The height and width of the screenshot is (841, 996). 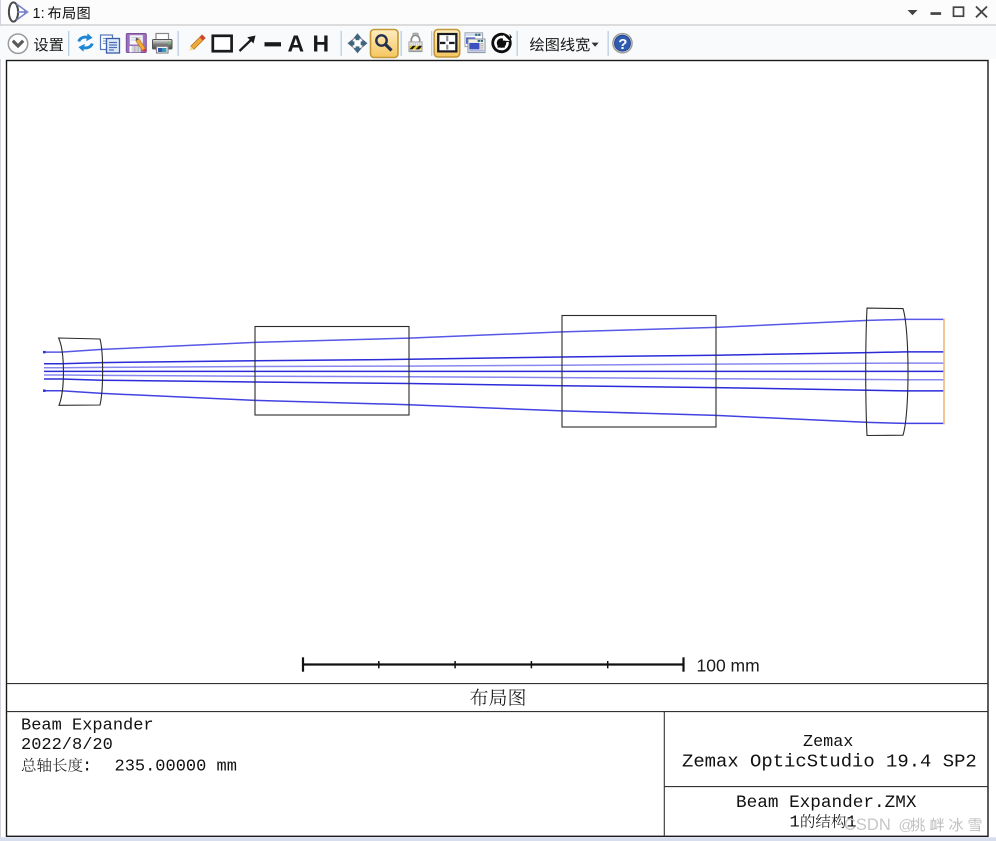 What do you see at coordinates (39, 14) in the screenshot?
I see `svg-text: 1:` at bounding box center [39, 14].